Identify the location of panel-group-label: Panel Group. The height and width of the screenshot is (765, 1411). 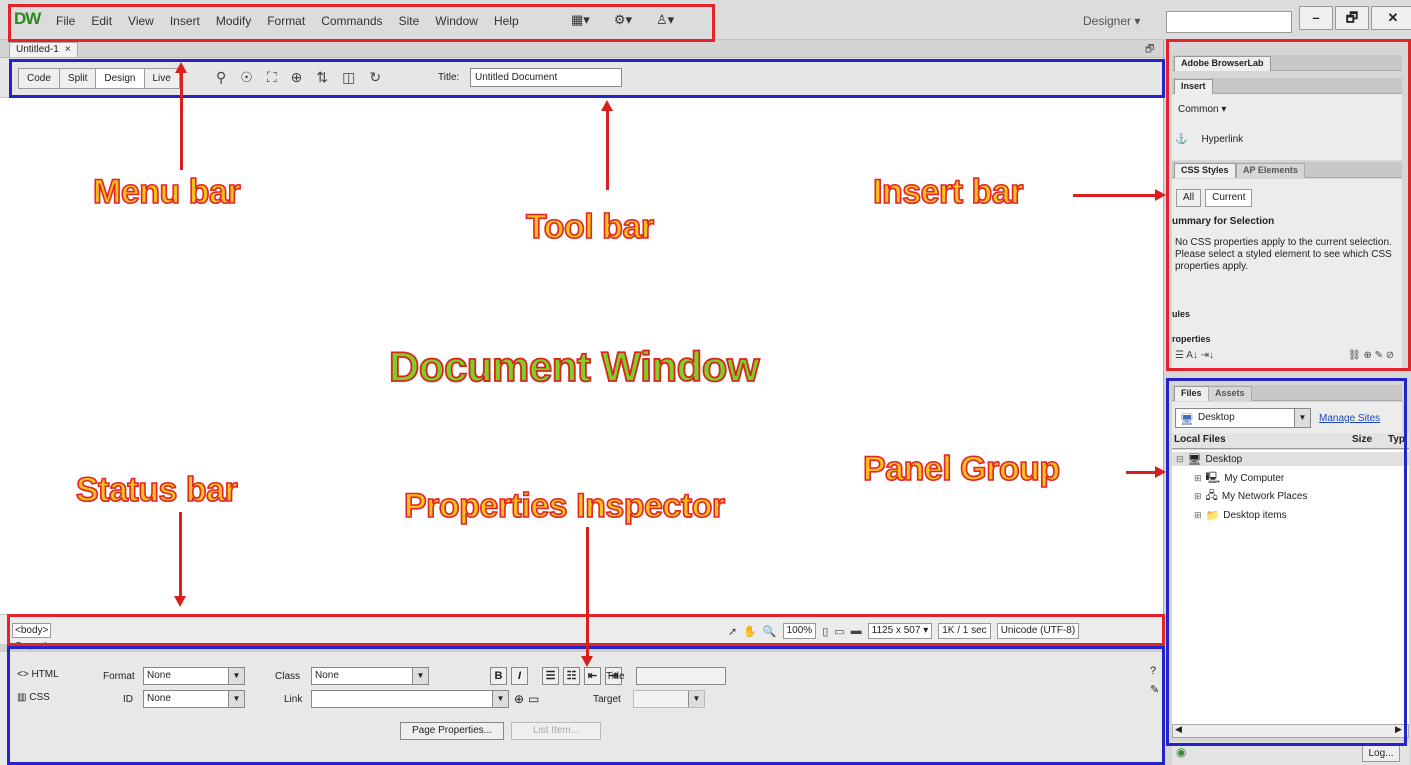
(961, 469).